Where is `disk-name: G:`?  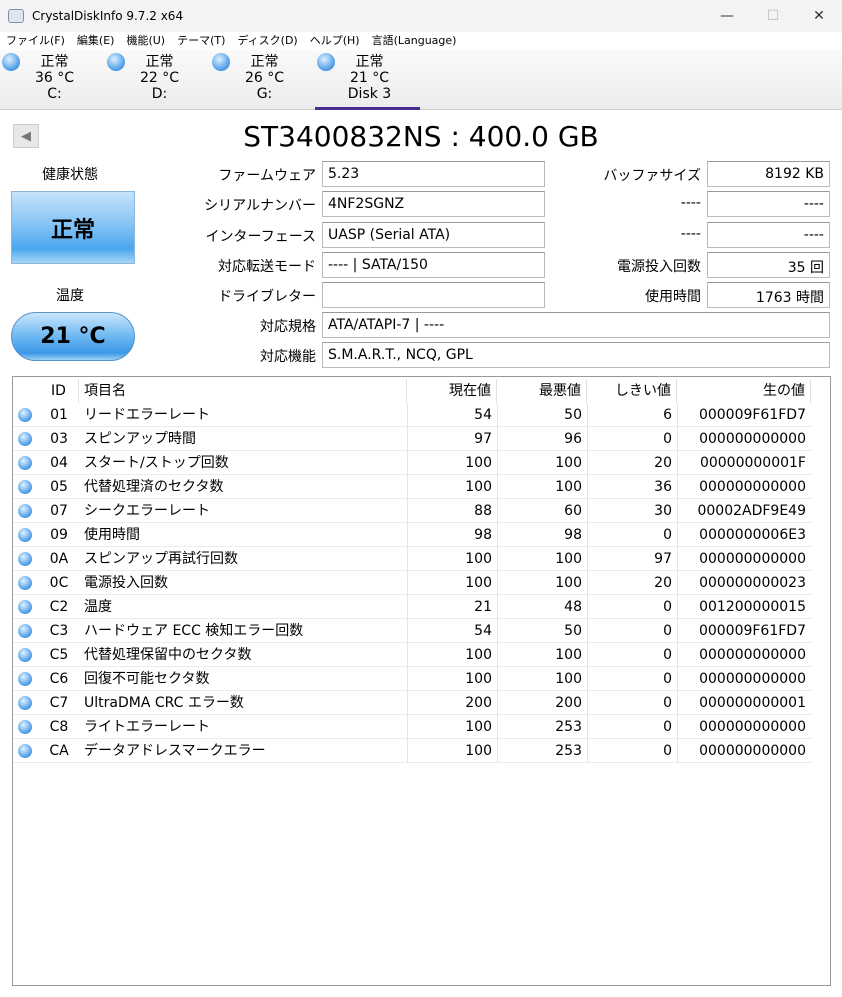 disk-name: G: is located at coordinates (264, 94).